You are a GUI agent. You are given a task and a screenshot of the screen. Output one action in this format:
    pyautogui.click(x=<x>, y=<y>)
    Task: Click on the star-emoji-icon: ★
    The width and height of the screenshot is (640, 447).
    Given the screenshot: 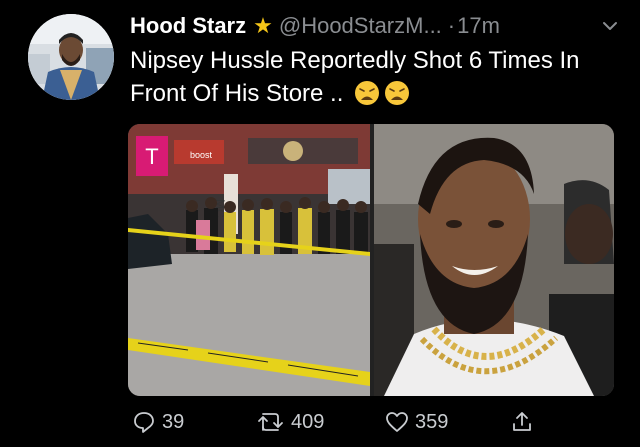 What is the action you would take?
    pyautogui.click(x=263, y=25)
    